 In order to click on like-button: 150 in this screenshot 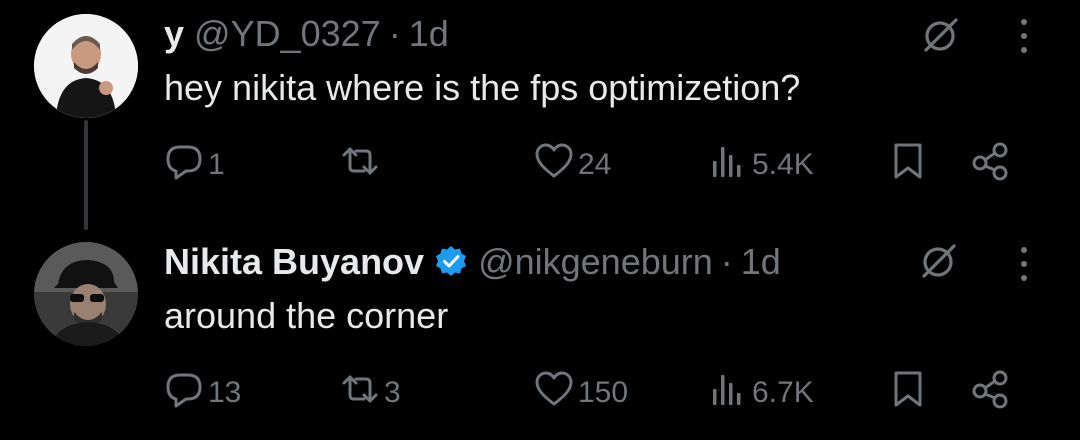, I will do `click(581, 393)`.